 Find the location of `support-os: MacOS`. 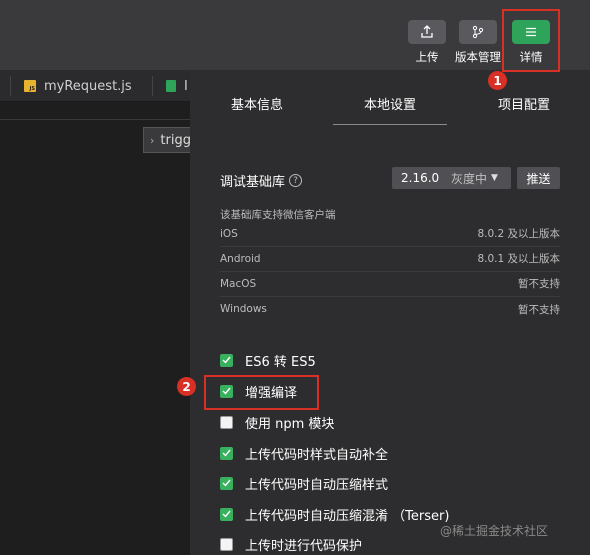

support-os: MacOS is located at coordinates (238, 283).